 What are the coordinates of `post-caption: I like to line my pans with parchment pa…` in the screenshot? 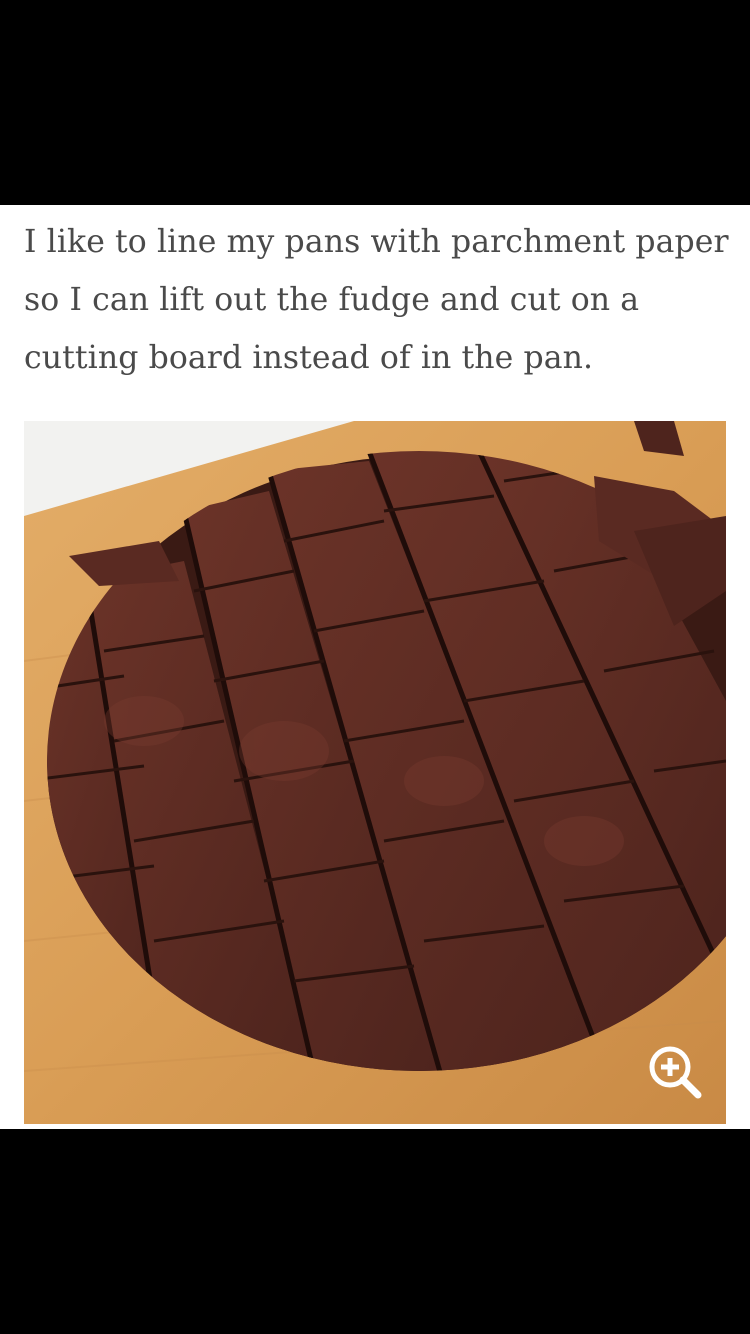 It's located at (376, 300).